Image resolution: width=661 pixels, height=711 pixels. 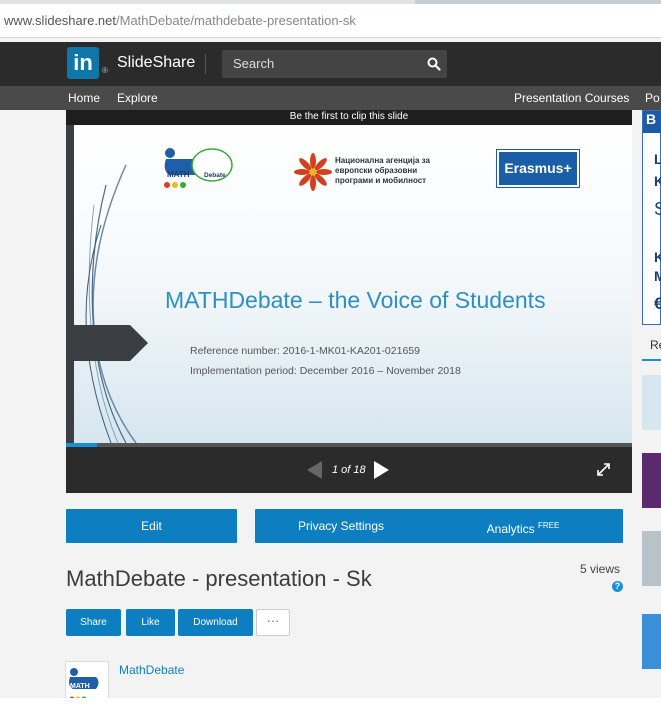 I want to click on header-divider, so click(x=205, y=64).